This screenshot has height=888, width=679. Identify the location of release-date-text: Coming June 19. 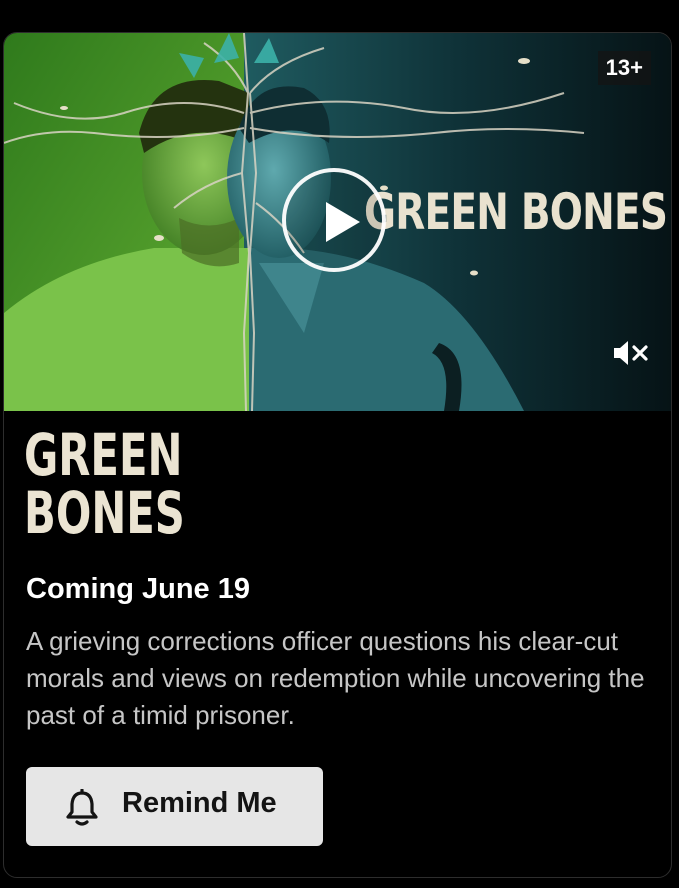
(138, 589).